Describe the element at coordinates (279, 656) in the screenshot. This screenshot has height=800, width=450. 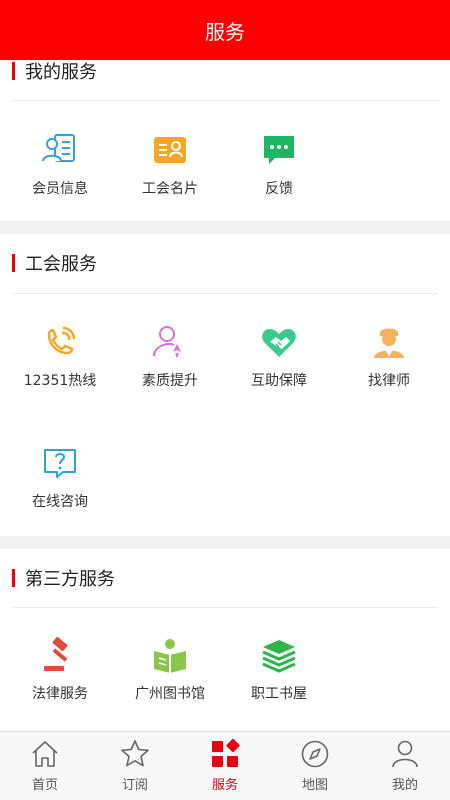
I see `book-stack-icon` at that location.